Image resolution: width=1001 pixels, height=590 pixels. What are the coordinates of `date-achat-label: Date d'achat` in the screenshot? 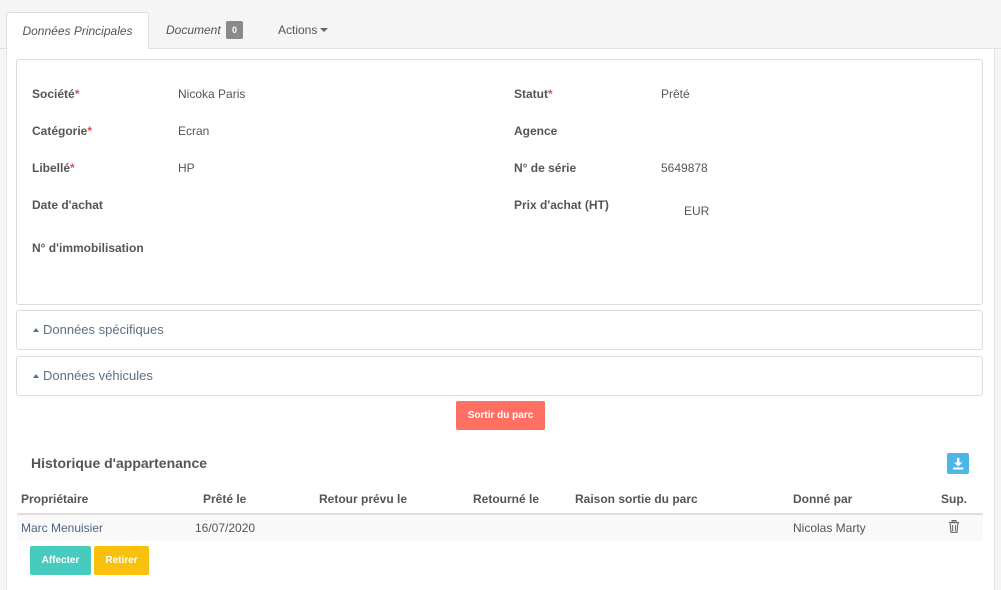 It's located at (67, 205).